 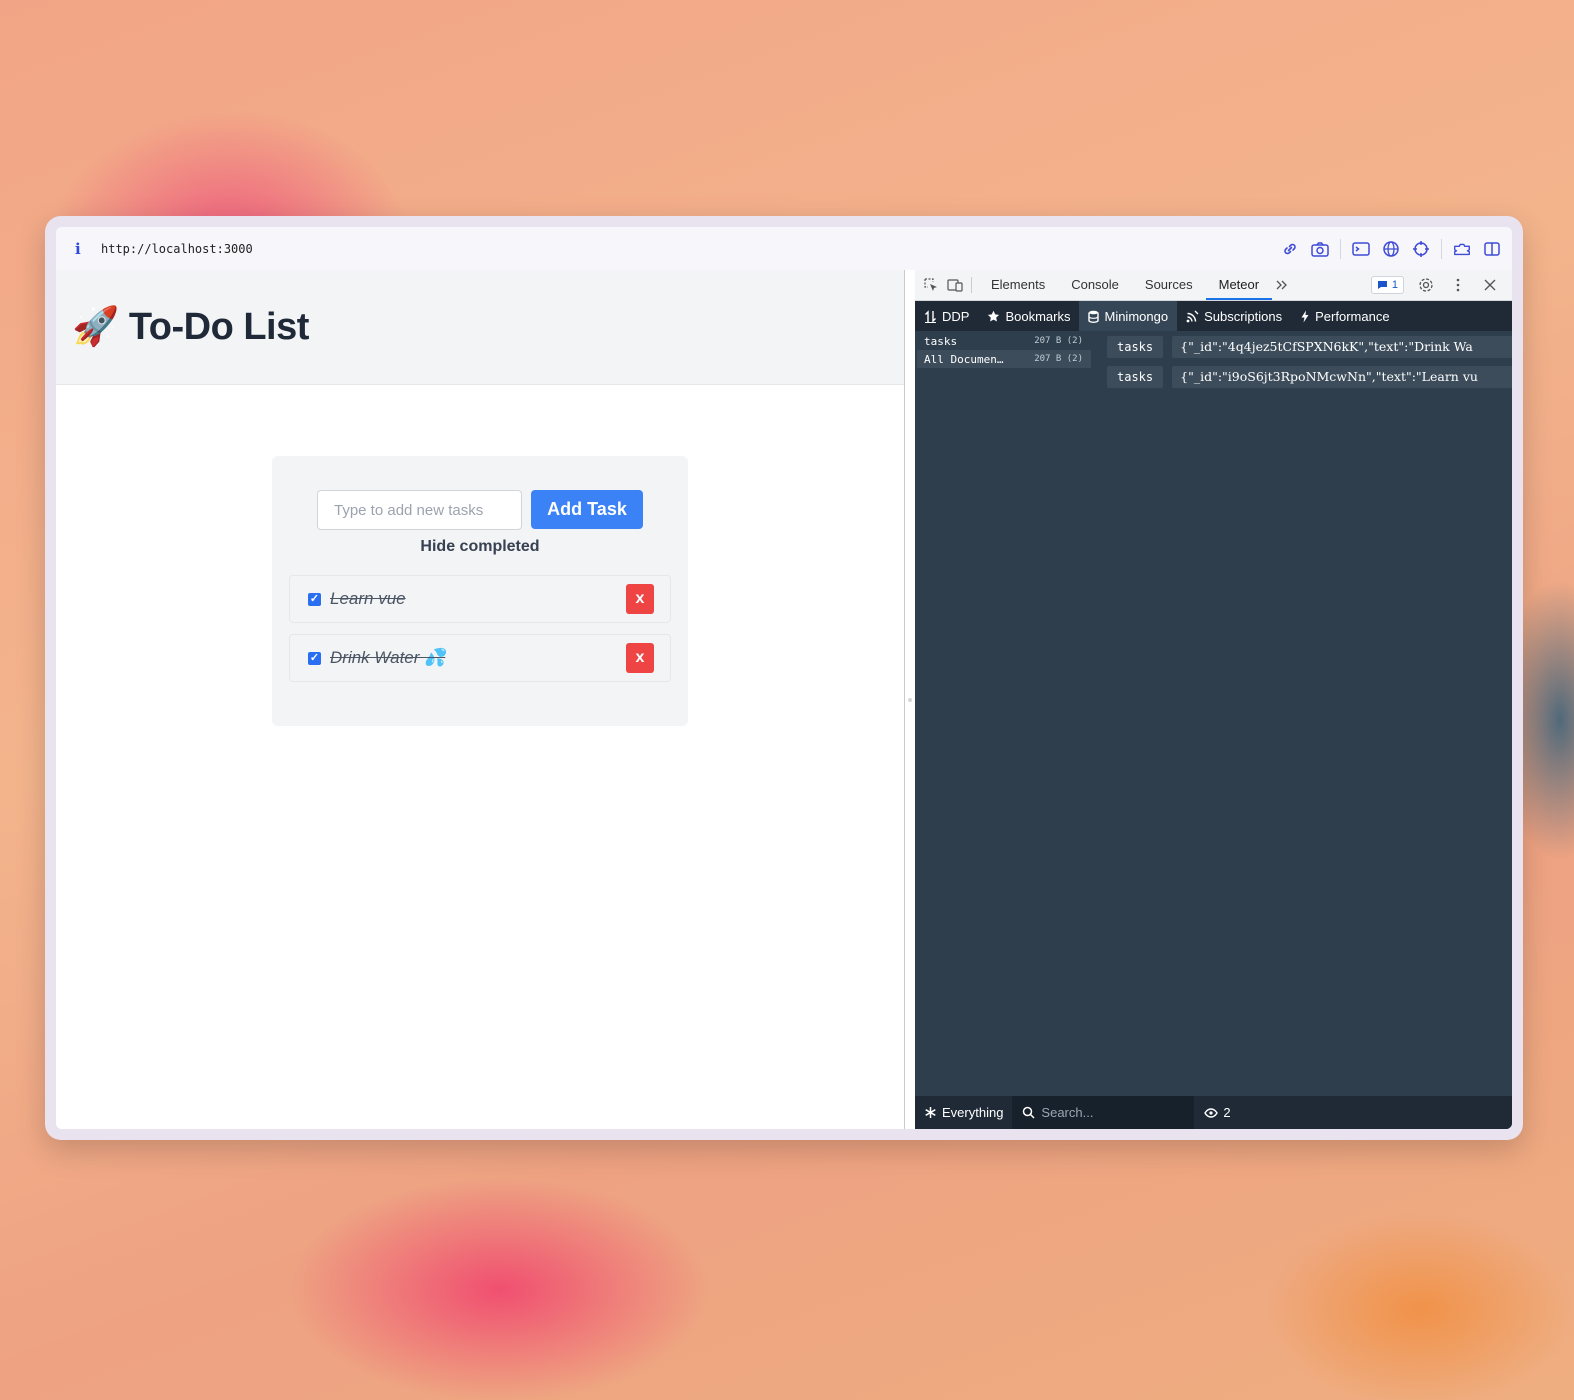 I want to click on hide-completed-button: Hide completed, so click(x=480, y=547).